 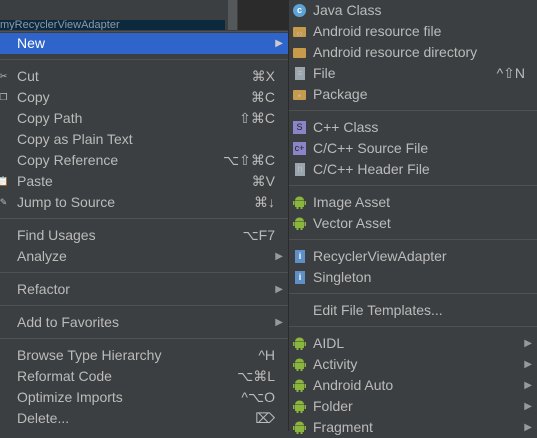 What do you see at coordinates (380, 256) in the screenshot?
I see `menu-item-label: RecyclerViewAdapter` at bounding box center [380, 256].